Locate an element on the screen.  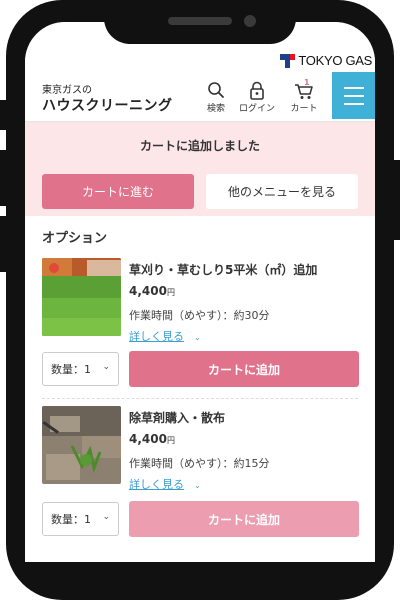
nav-cart: 1 カート is located at coordinates (304, 96).